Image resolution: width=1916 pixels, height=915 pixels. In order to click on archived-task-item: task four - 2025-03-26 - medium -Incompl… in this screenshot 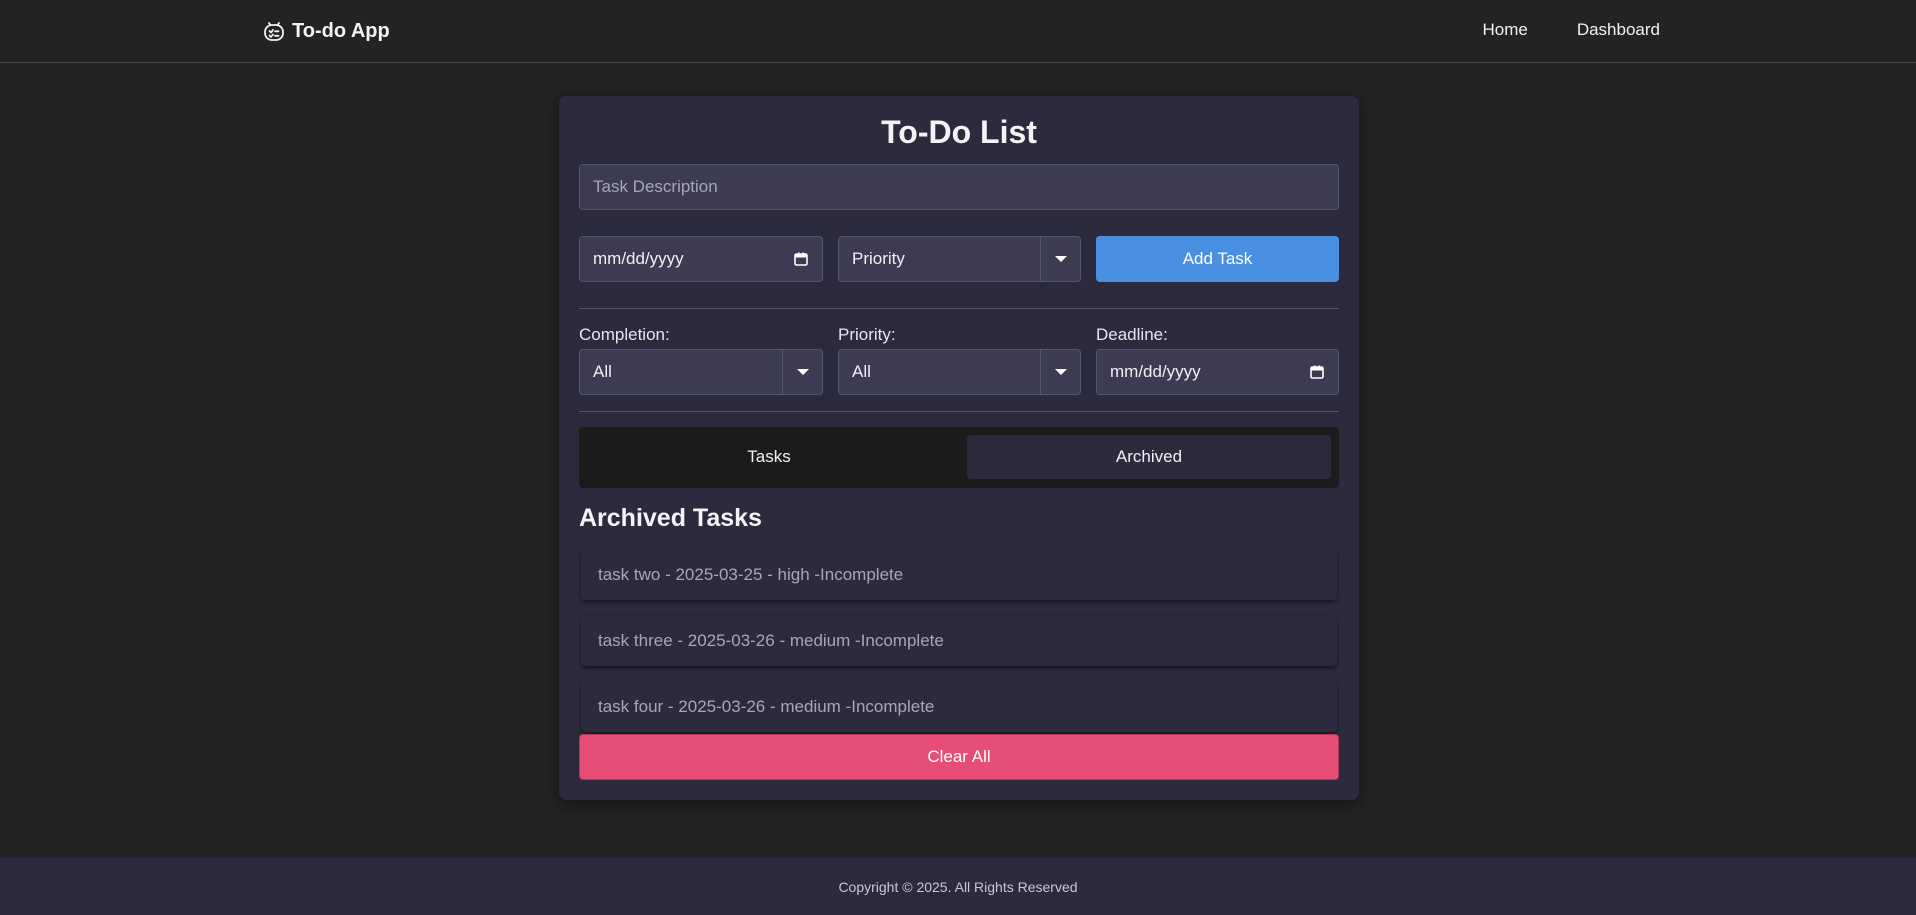, I will do `click(959, 707)`.